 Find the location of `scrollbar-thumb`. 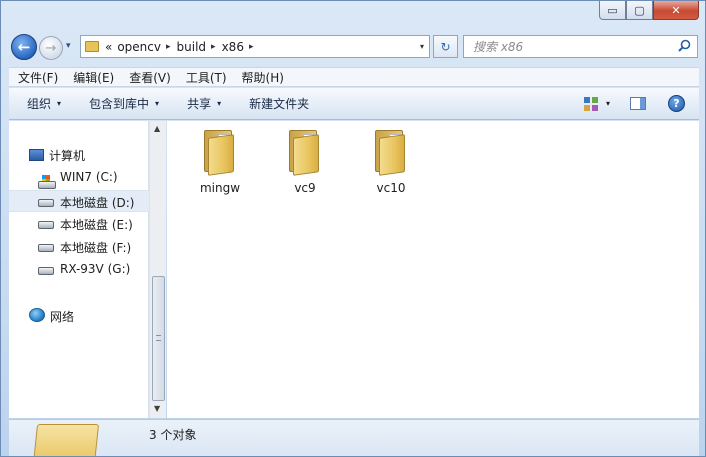

scrollbar-thumb is located at coordinates (158, 338).